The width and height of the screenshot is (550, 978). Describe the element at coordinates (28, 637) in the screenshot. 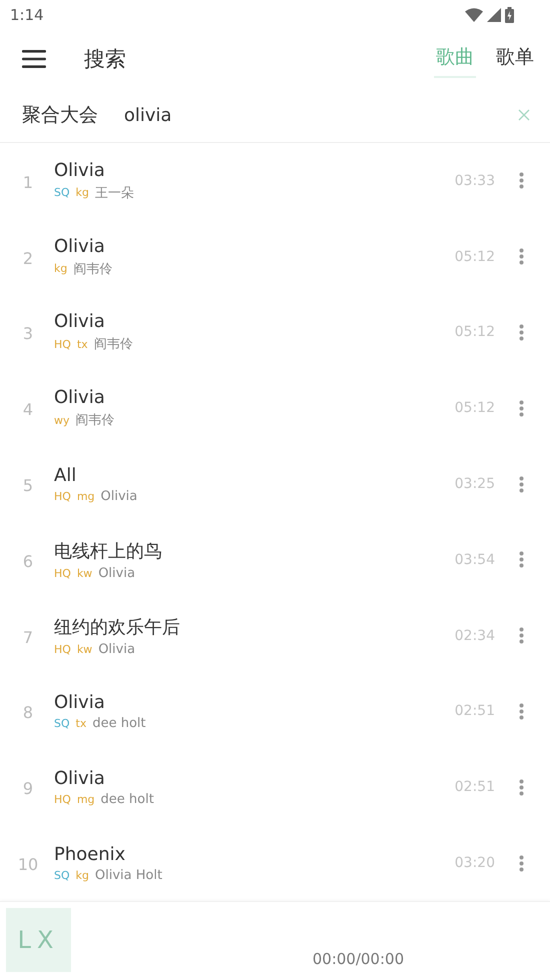

I see `song-index: 7` at that location.